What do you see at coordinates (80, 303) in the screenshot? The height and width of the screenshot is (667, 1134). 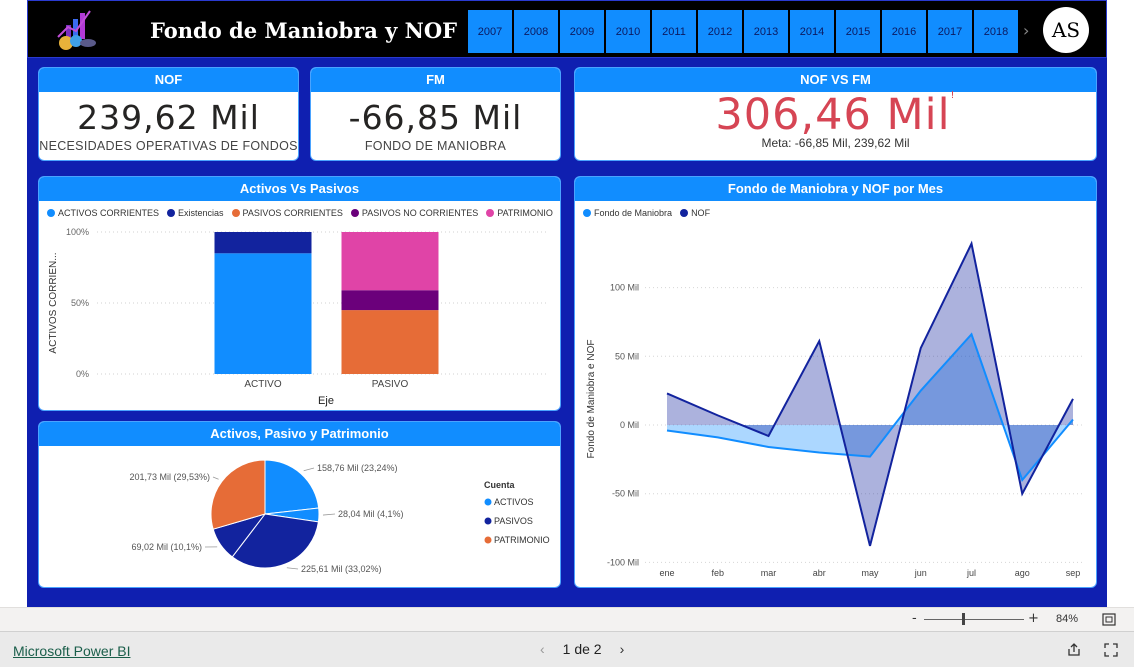 I see `y-tick-label: 50%` at bounding box center [80, 303].